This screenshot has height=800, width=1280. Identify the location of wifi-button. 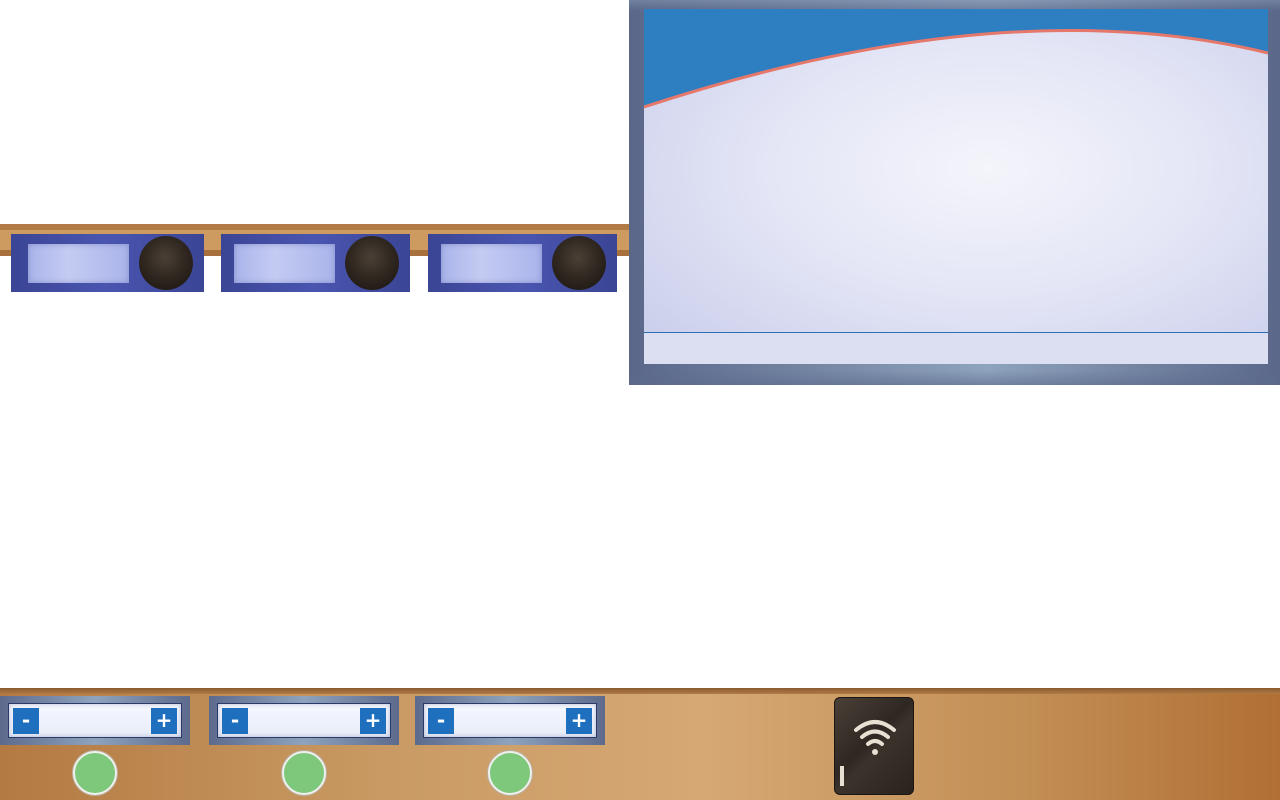
(874, 746).